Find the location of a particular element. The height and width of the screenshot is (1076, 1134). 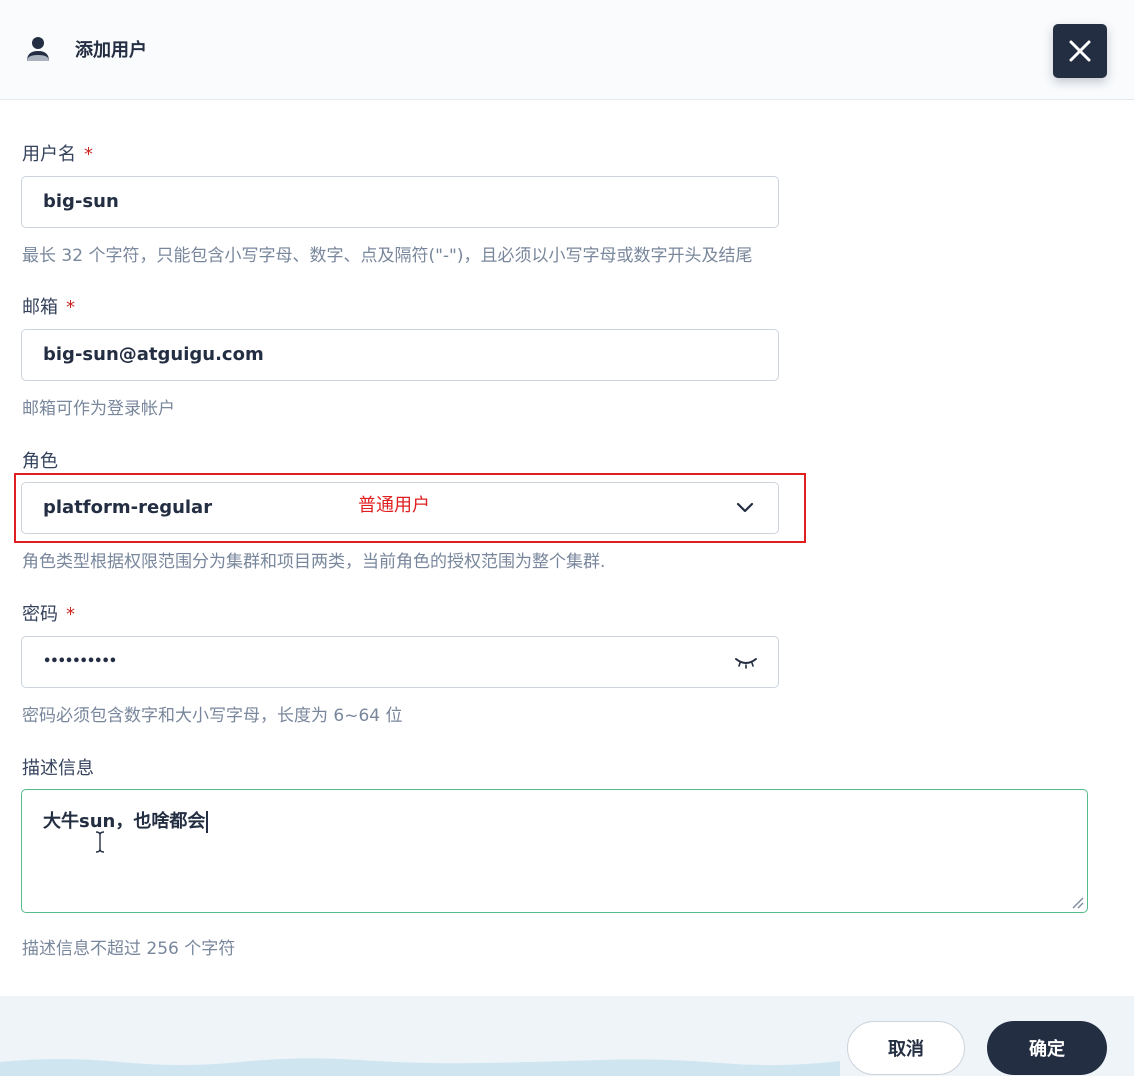

text-caret is located at coordinates (207, 822).